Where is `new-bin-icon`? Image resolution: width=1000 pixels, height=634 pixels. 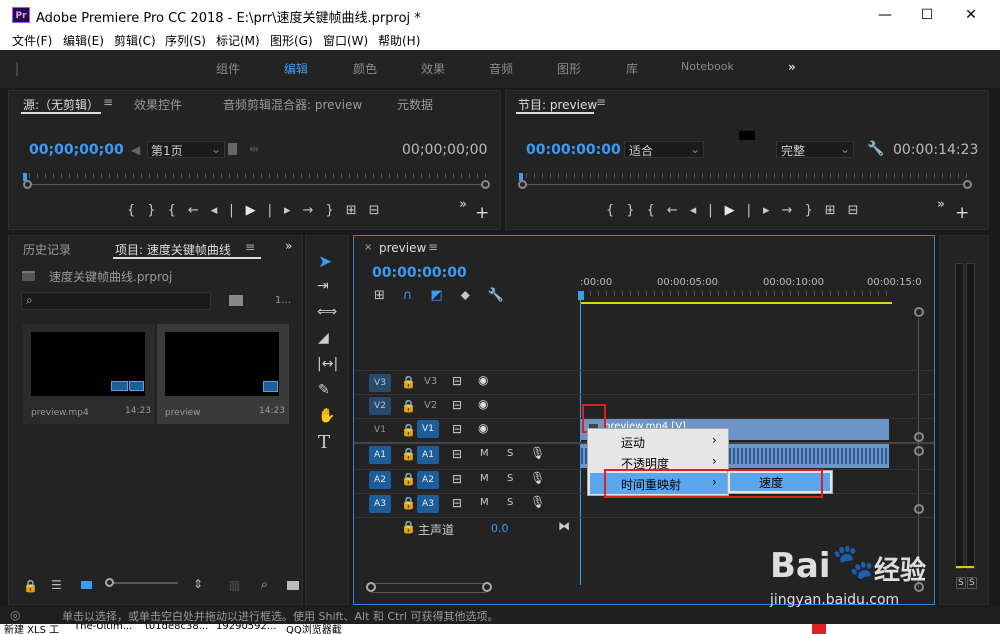 new-bin-icon is located at coordinates (236, 300).